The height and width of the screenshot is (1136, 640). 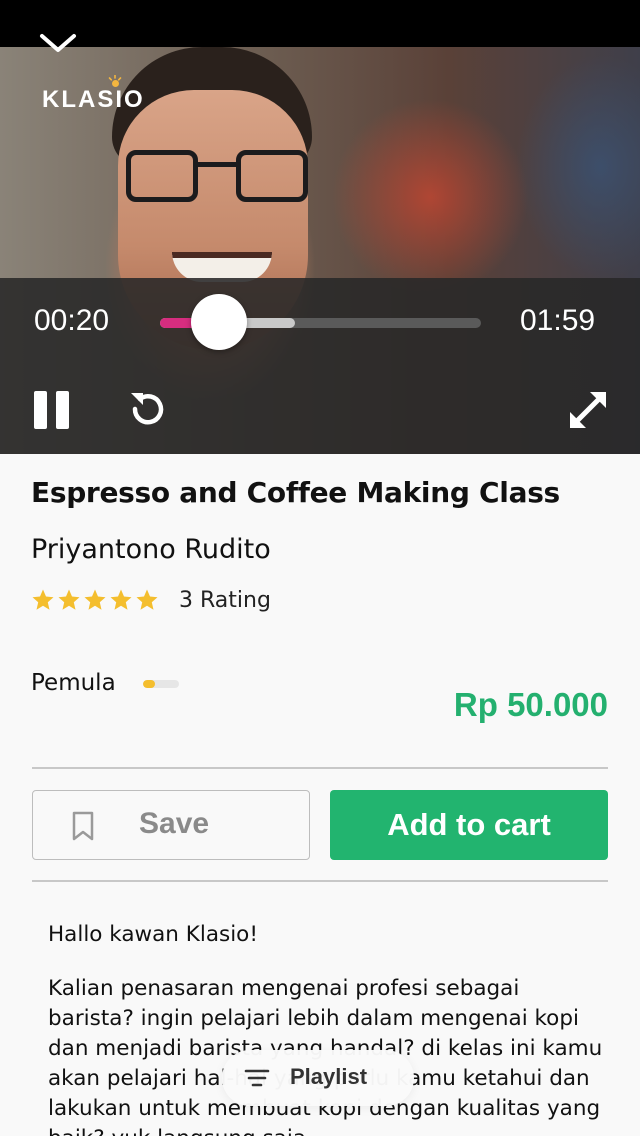 I want to click on seek-handle, so click(x=218, y=322).